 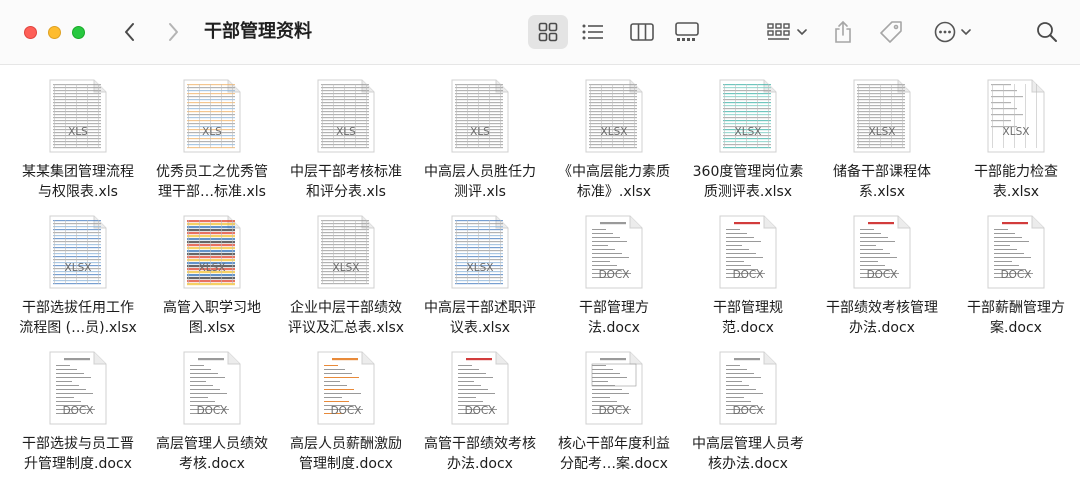 I want to click on file-item: XLS 中层干部考核标准 和评分表.xls, so click(x=346, y=143).